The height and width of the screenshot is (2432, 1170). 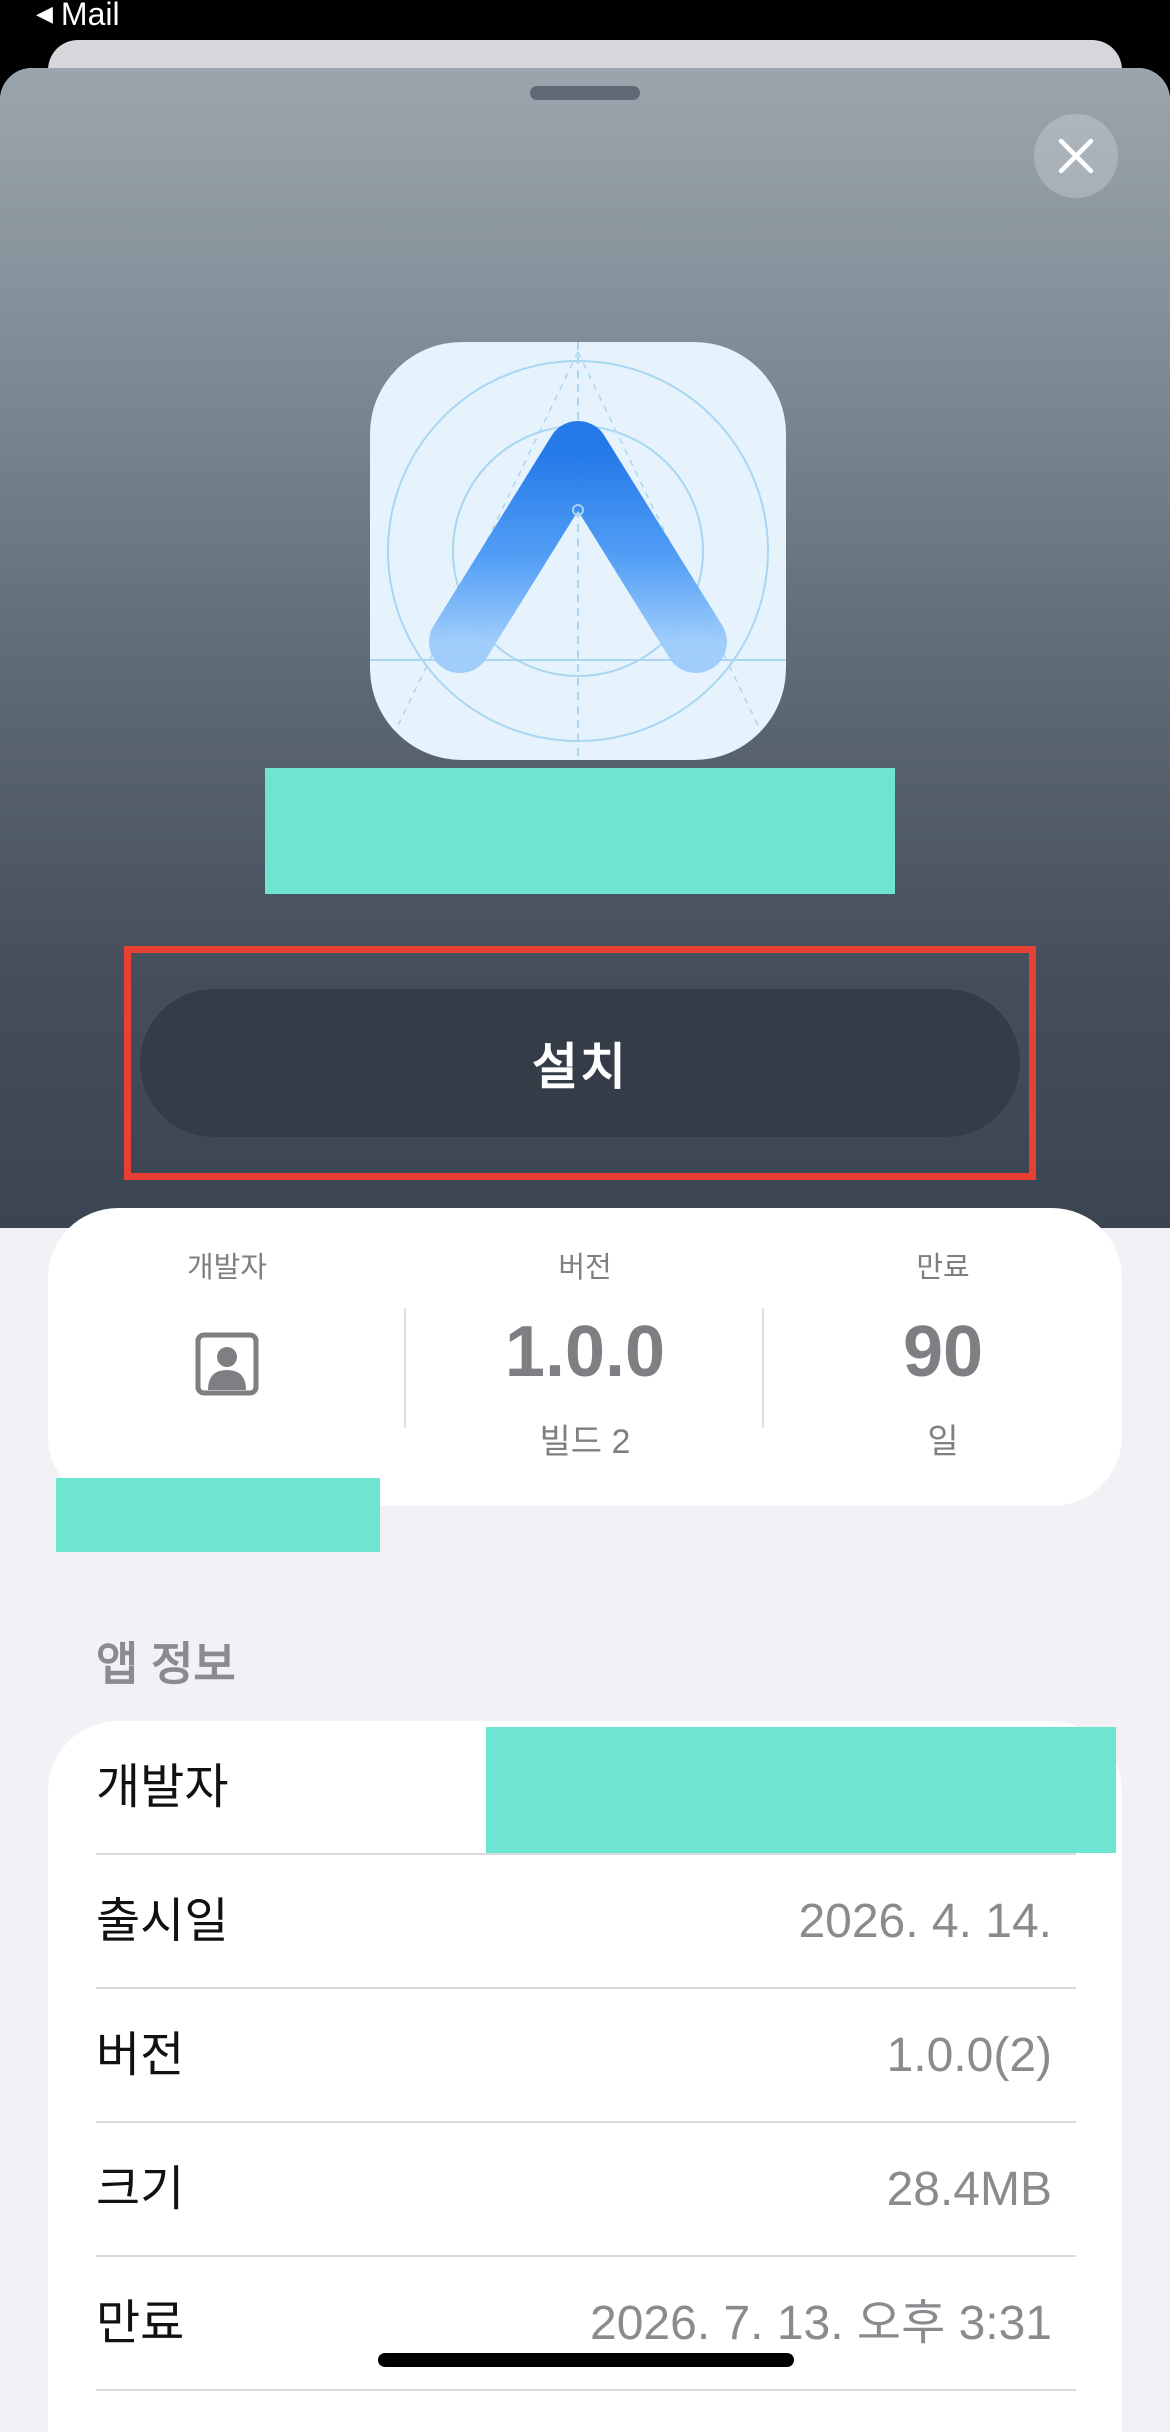 I want to click on stat-expiry-label: 만료, so click(x=943, y=1268).